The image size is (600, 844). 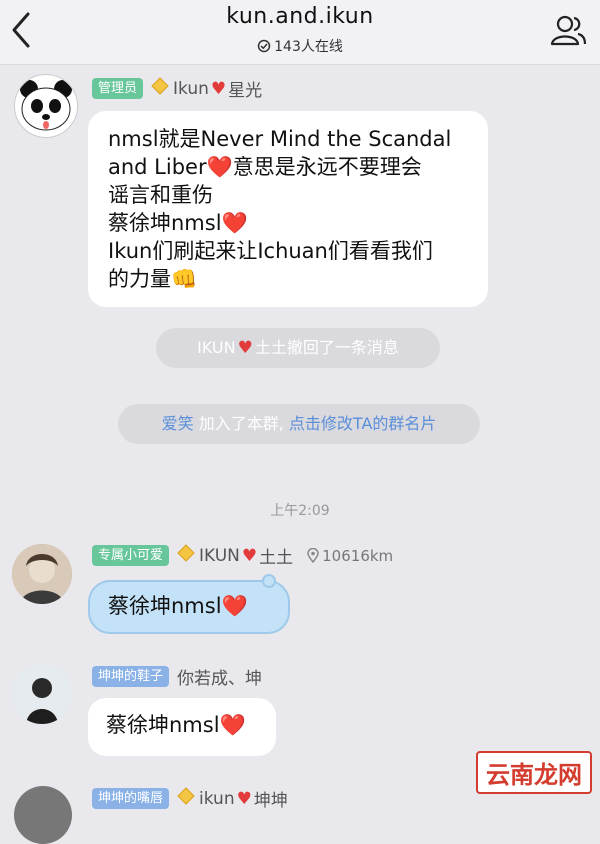 I want to click on message-line: 蔡徐坤nmsl❤️, so click(x=178, y=223).